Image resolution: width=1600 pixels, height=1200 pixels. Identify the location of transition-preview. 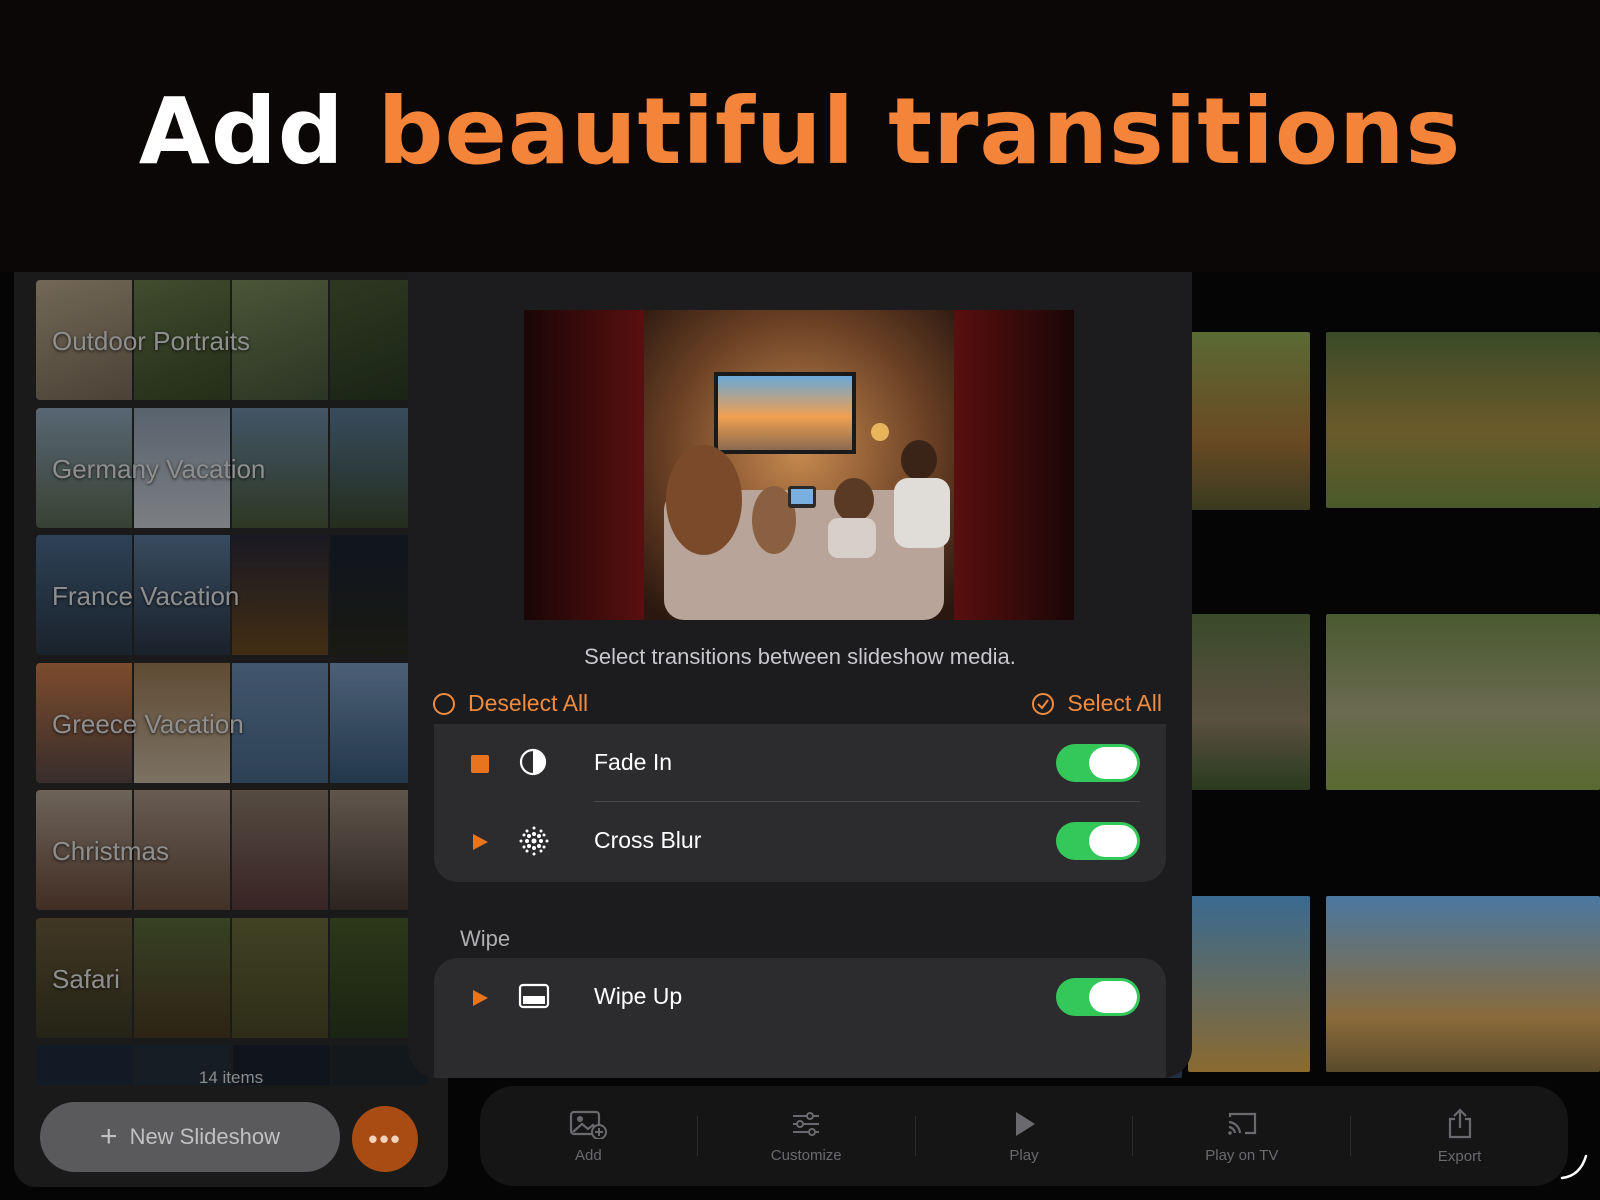
(799, 465).